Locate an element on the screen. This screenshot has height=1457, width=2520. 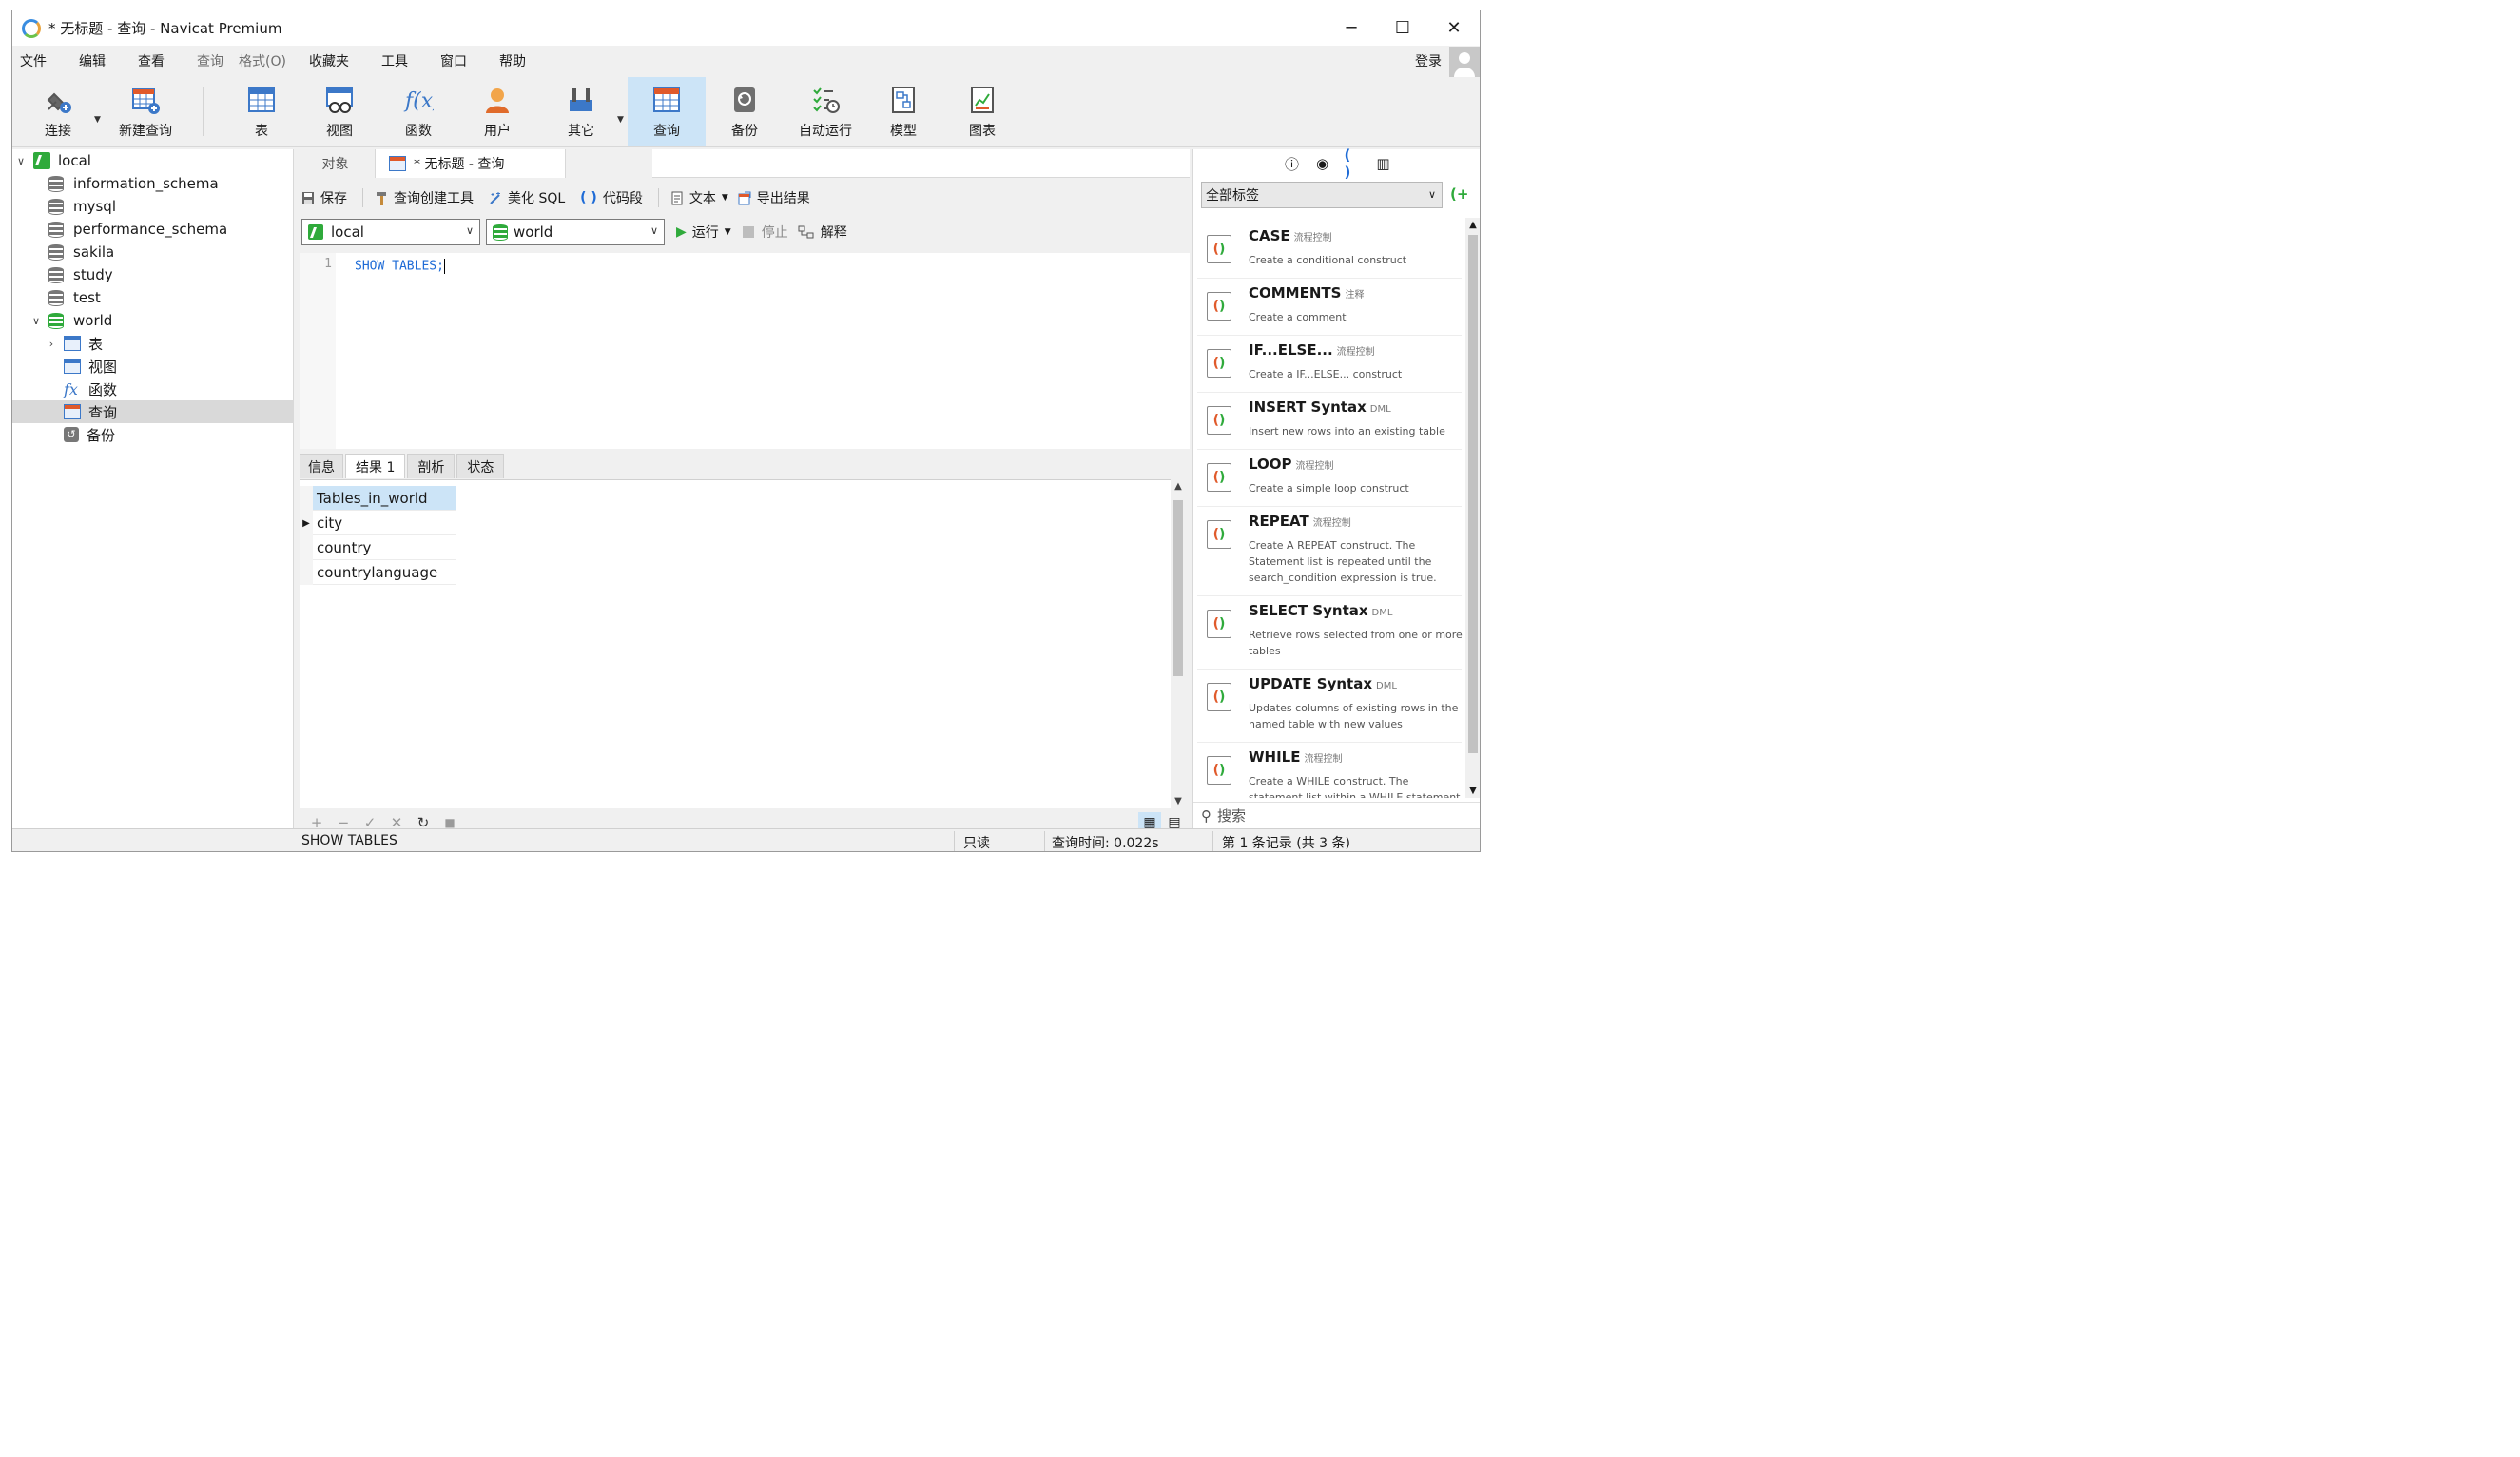
chevron-right-icon: › is located at coordinates (51, 344).